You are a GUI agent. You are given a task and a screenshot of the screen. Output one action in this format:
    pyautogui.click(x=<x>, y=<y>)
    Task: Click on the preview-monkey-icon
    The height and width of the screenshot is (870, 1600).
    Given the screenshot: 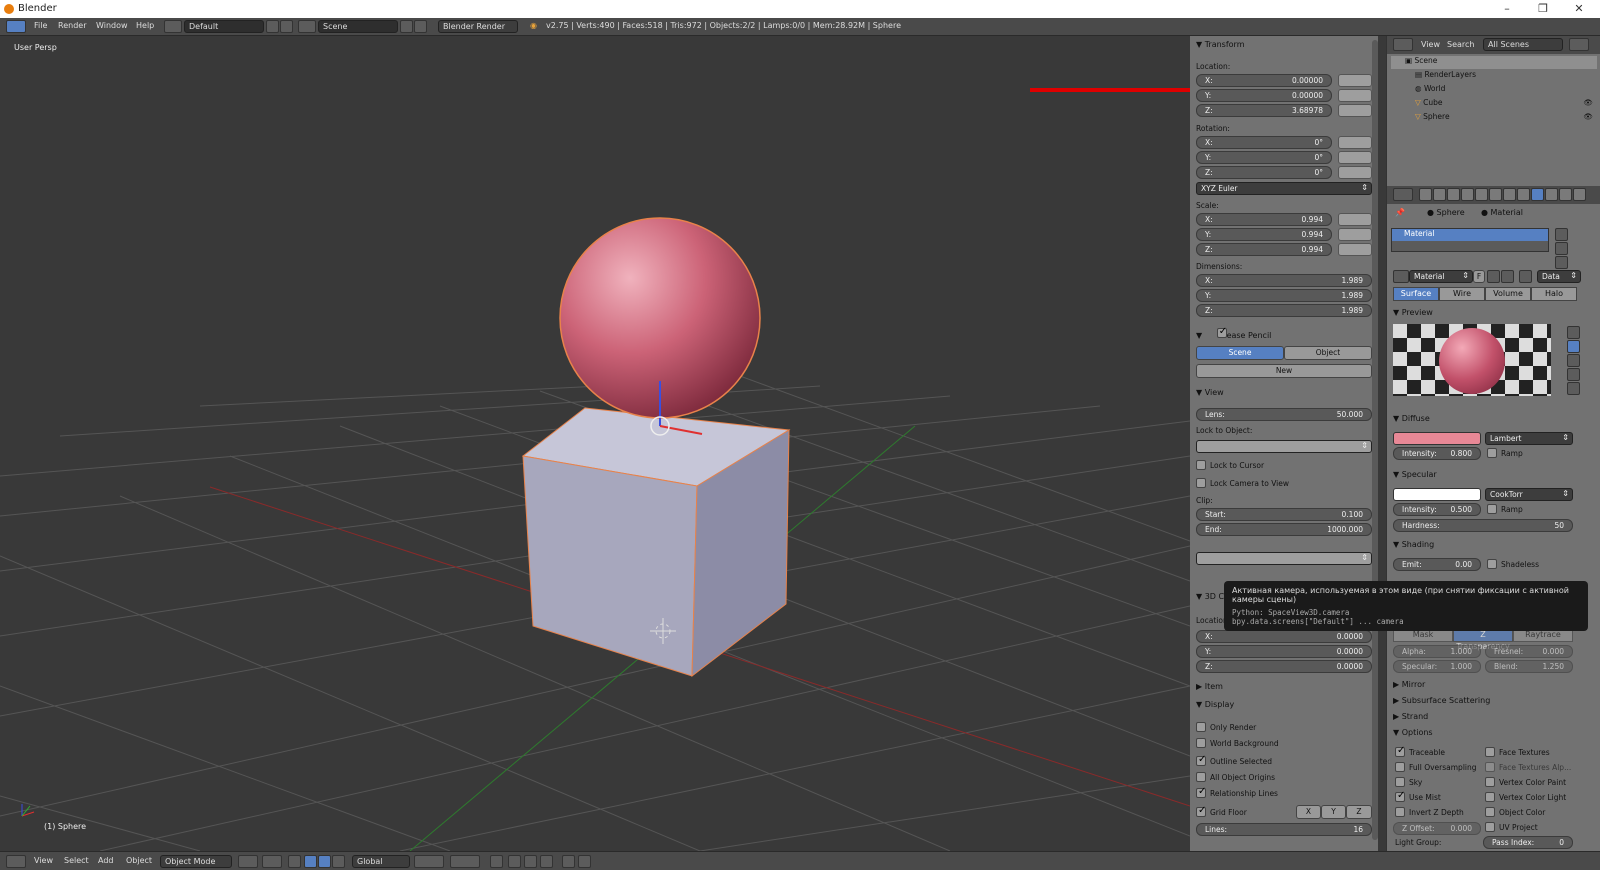 What is the action you would take?
    pyautogui.click(x=1573, y=374)
    